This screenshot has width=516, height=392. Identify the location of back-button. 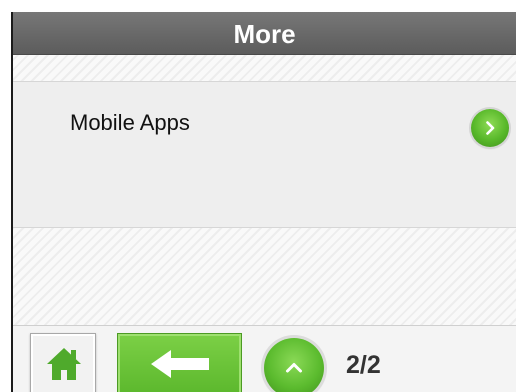
(179, 362).